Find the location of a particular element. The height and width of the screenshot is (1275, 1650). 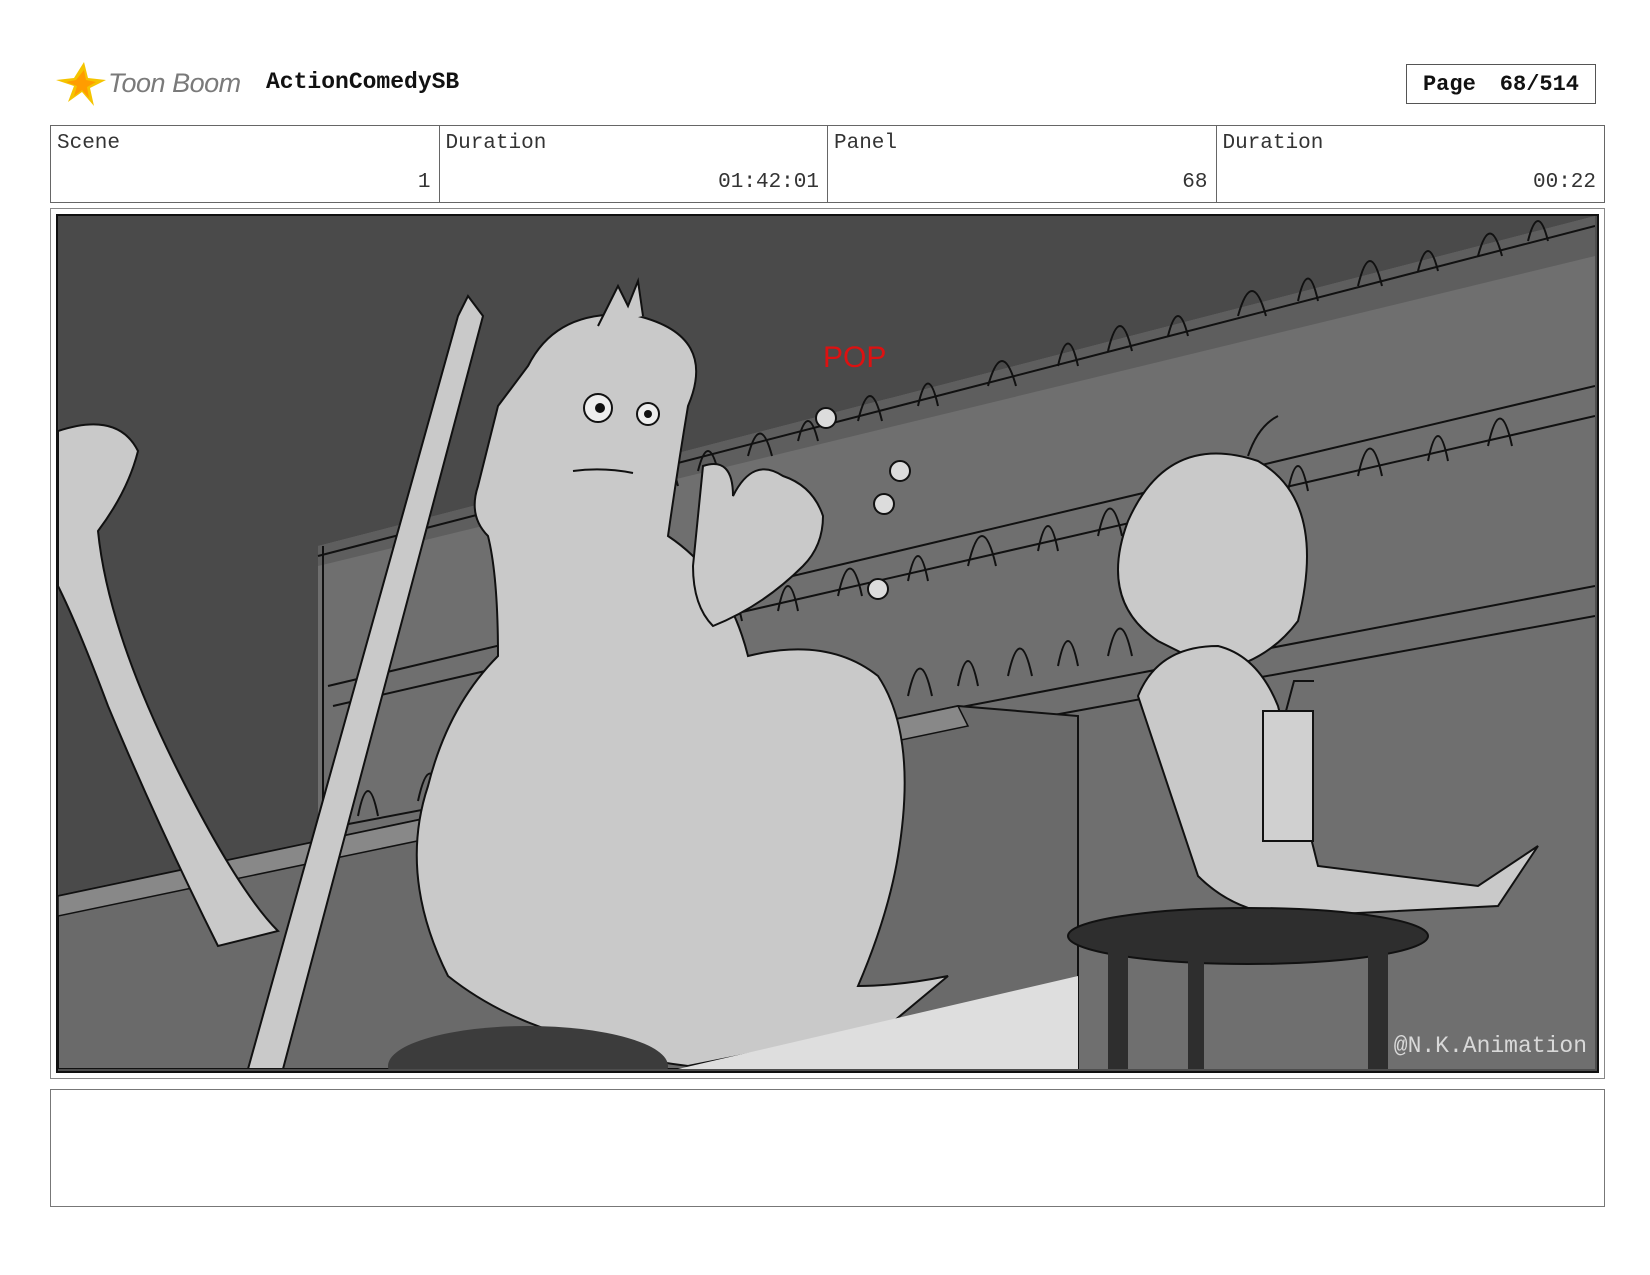

starburst-icon is located at coordinates (81, 84).